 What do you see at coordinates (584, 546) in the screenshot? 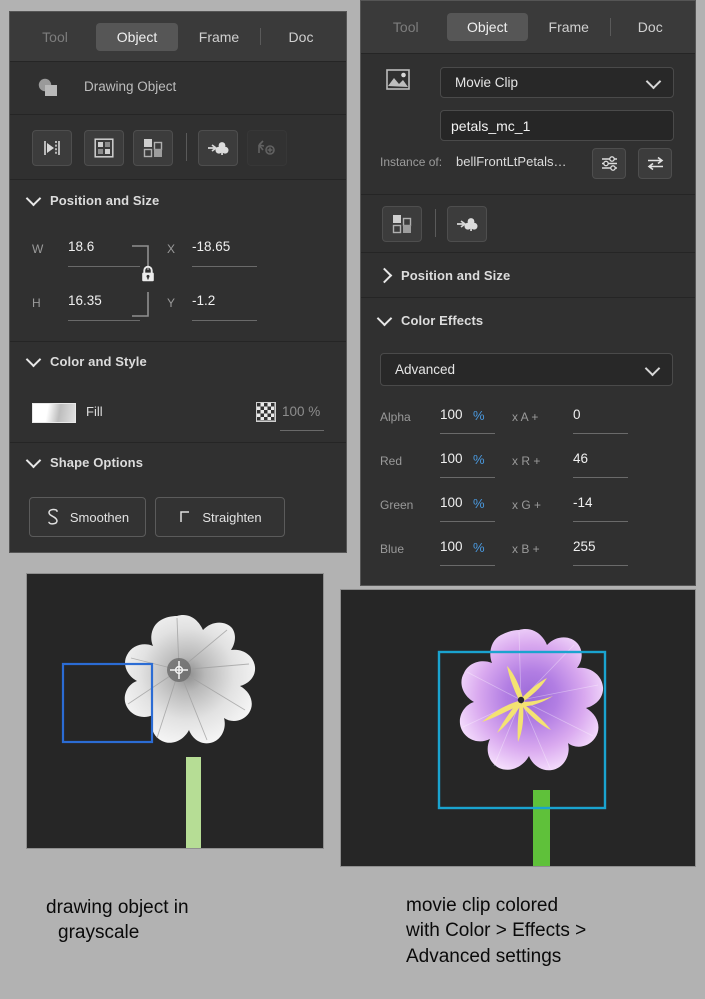
I see `channel-offset: 255` at bounding box center [584, 546].